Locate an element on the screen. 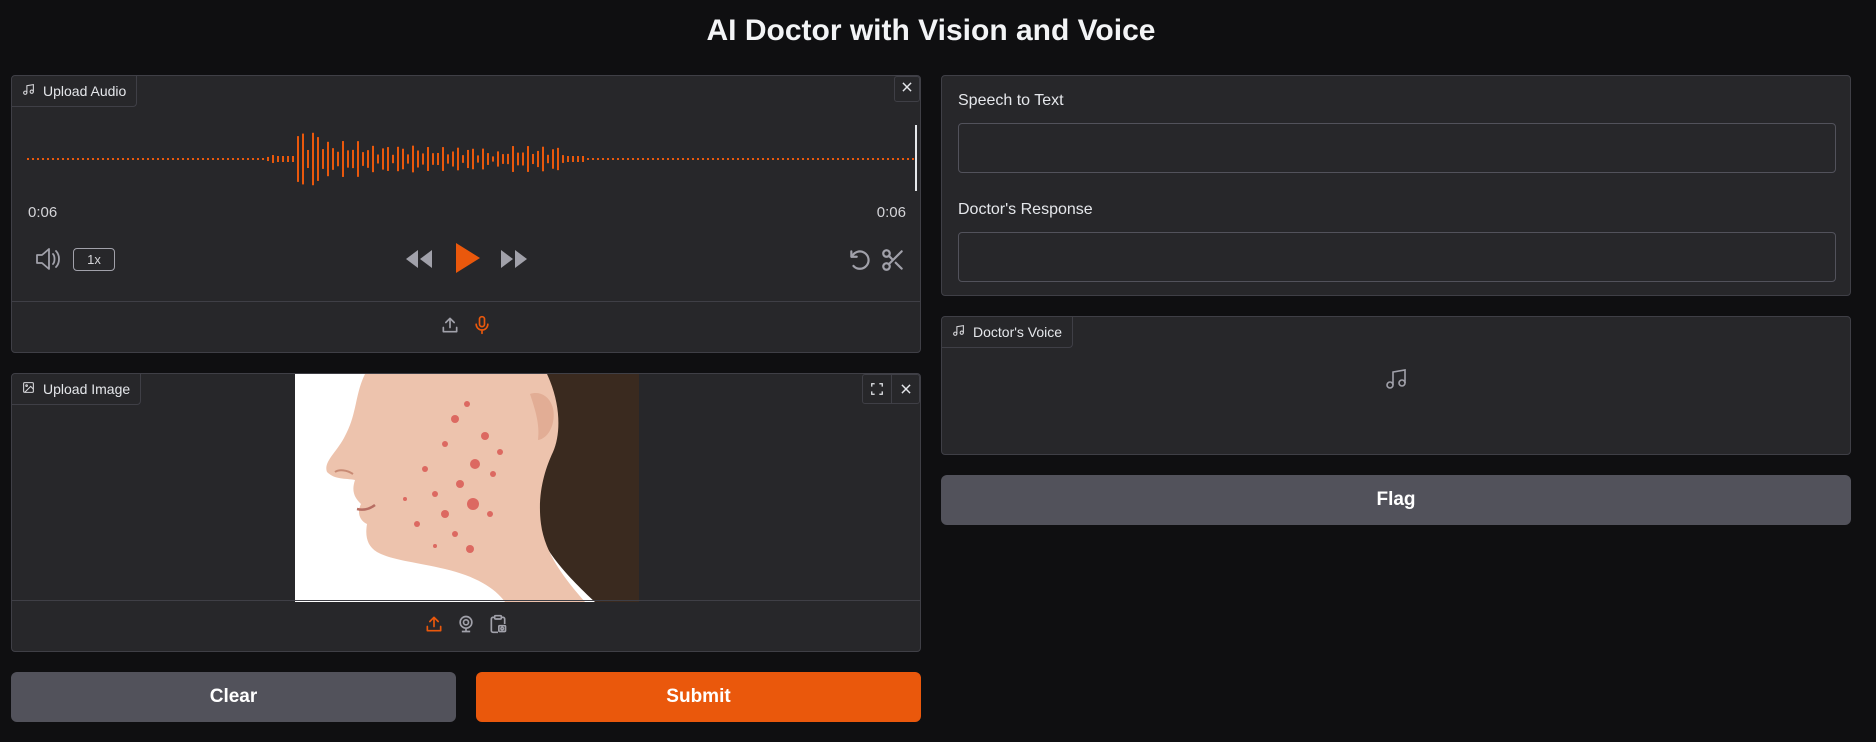  playback-speed-button: 1x is located at coordinates (94, 259).